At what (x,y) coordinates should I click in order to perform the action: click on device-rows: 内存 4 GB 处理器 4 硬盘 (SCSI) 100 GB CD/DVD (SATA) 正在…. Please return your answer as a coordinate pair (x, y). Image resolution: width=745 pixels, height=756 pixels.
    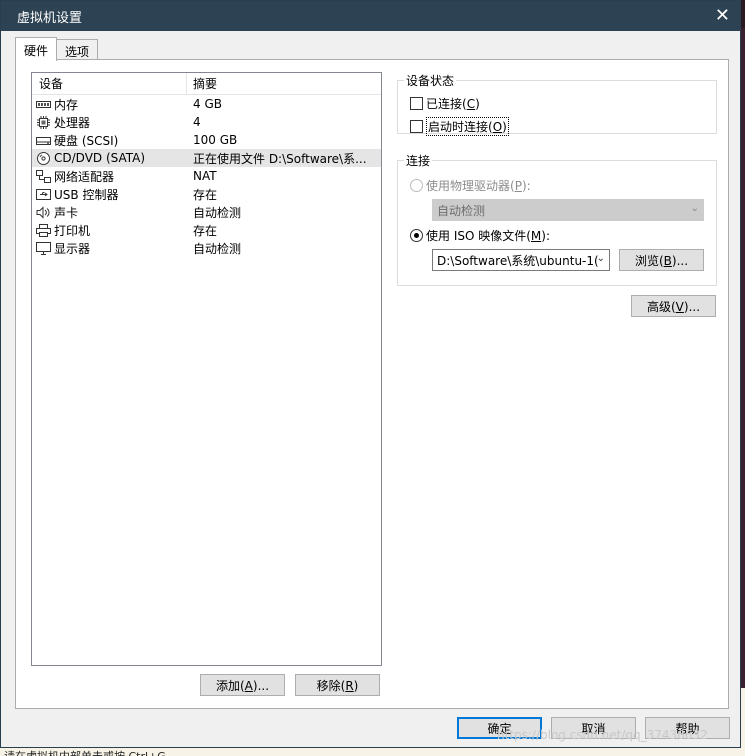
    Looking at the image, I should click on (206, 176).